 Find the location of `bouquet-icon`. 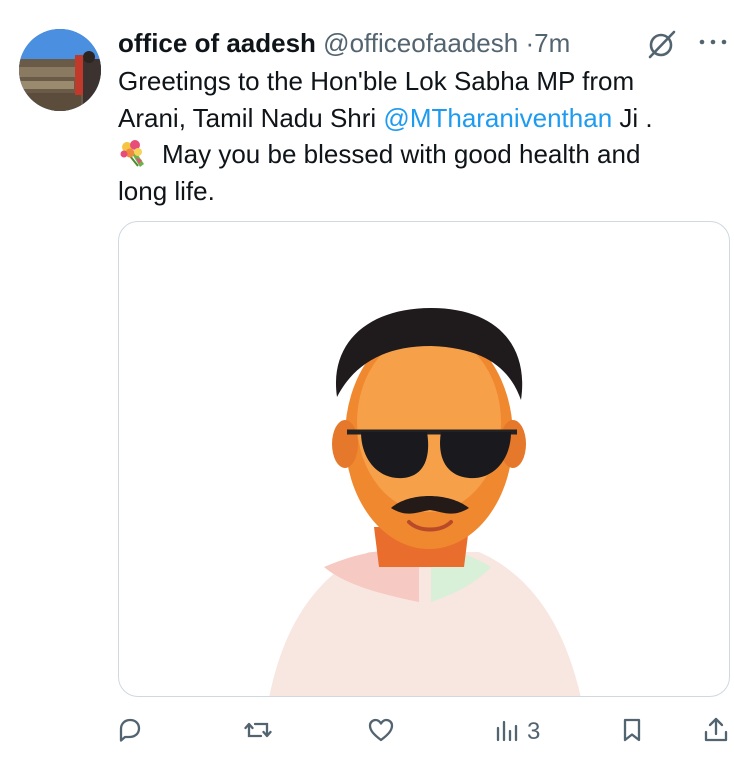

bouquet-icon is located at coordinates (135, 153).